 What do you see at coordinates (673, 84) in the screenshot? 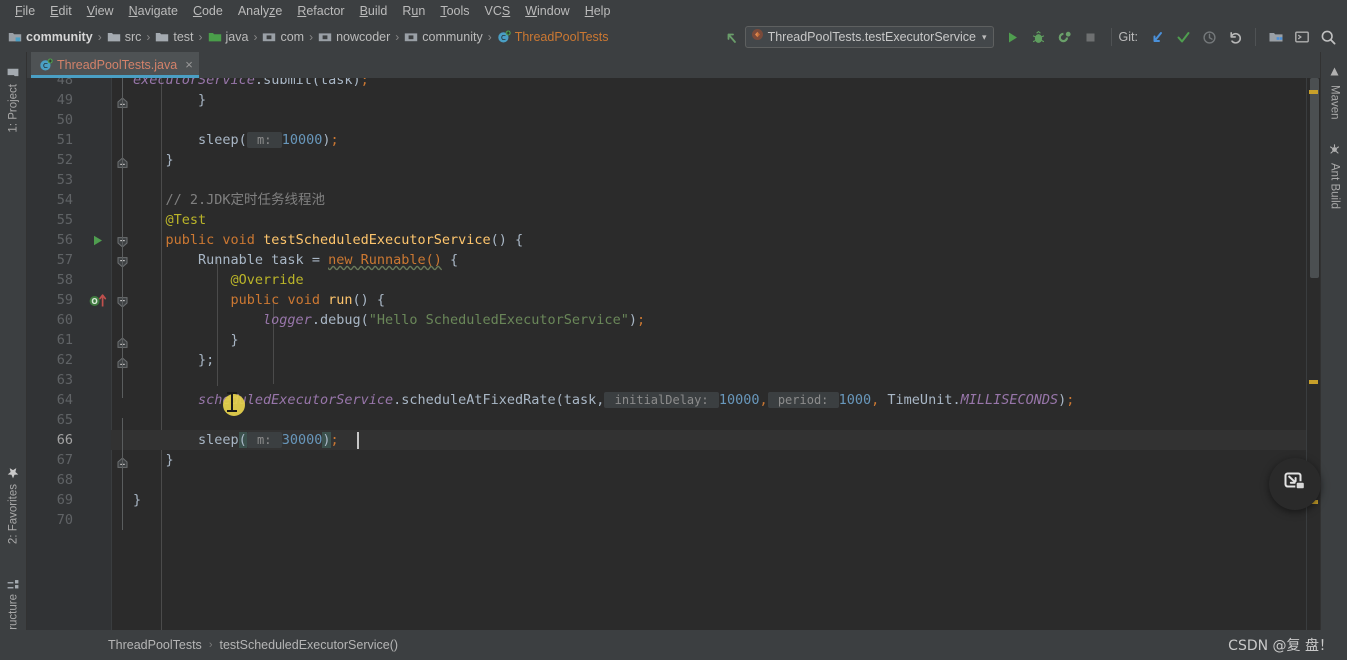
I see `code-line: 48 executorService.submit(task);` at bounding box center [673, 84].